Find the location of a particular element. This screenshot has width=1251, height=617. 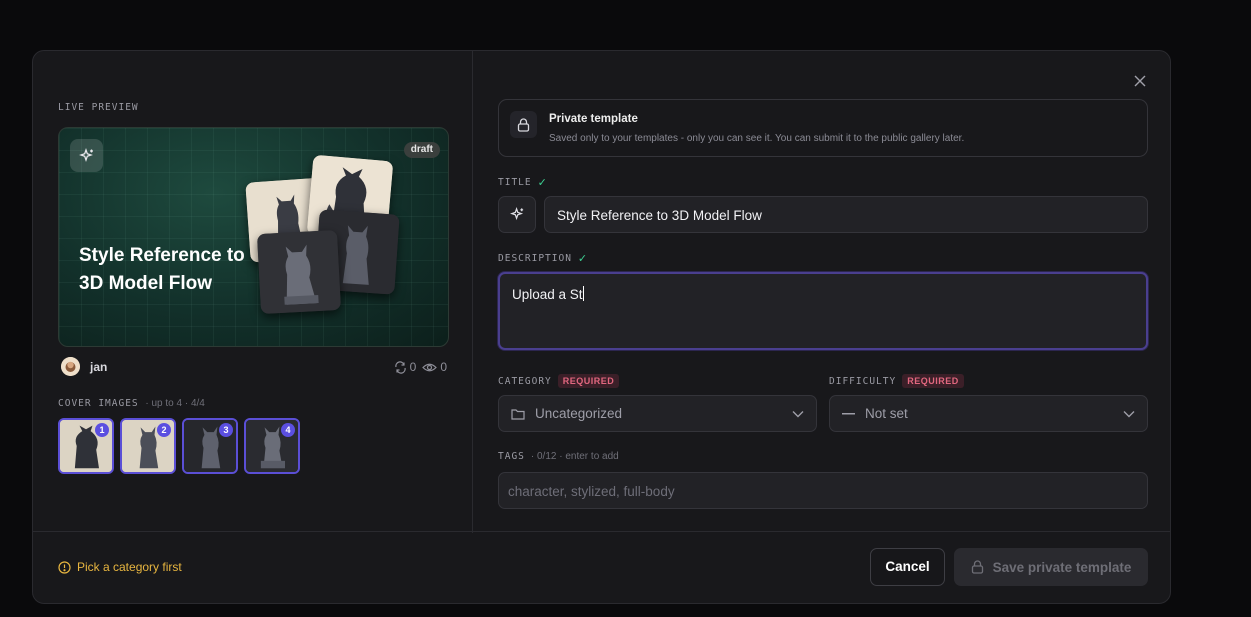

remix-stat: 0 is located at coordinates (405, 367).